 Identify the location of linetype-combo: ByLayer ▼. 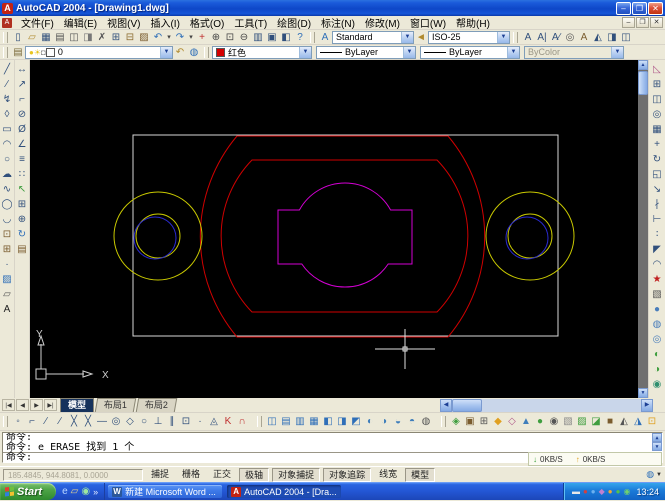
(366, 52).